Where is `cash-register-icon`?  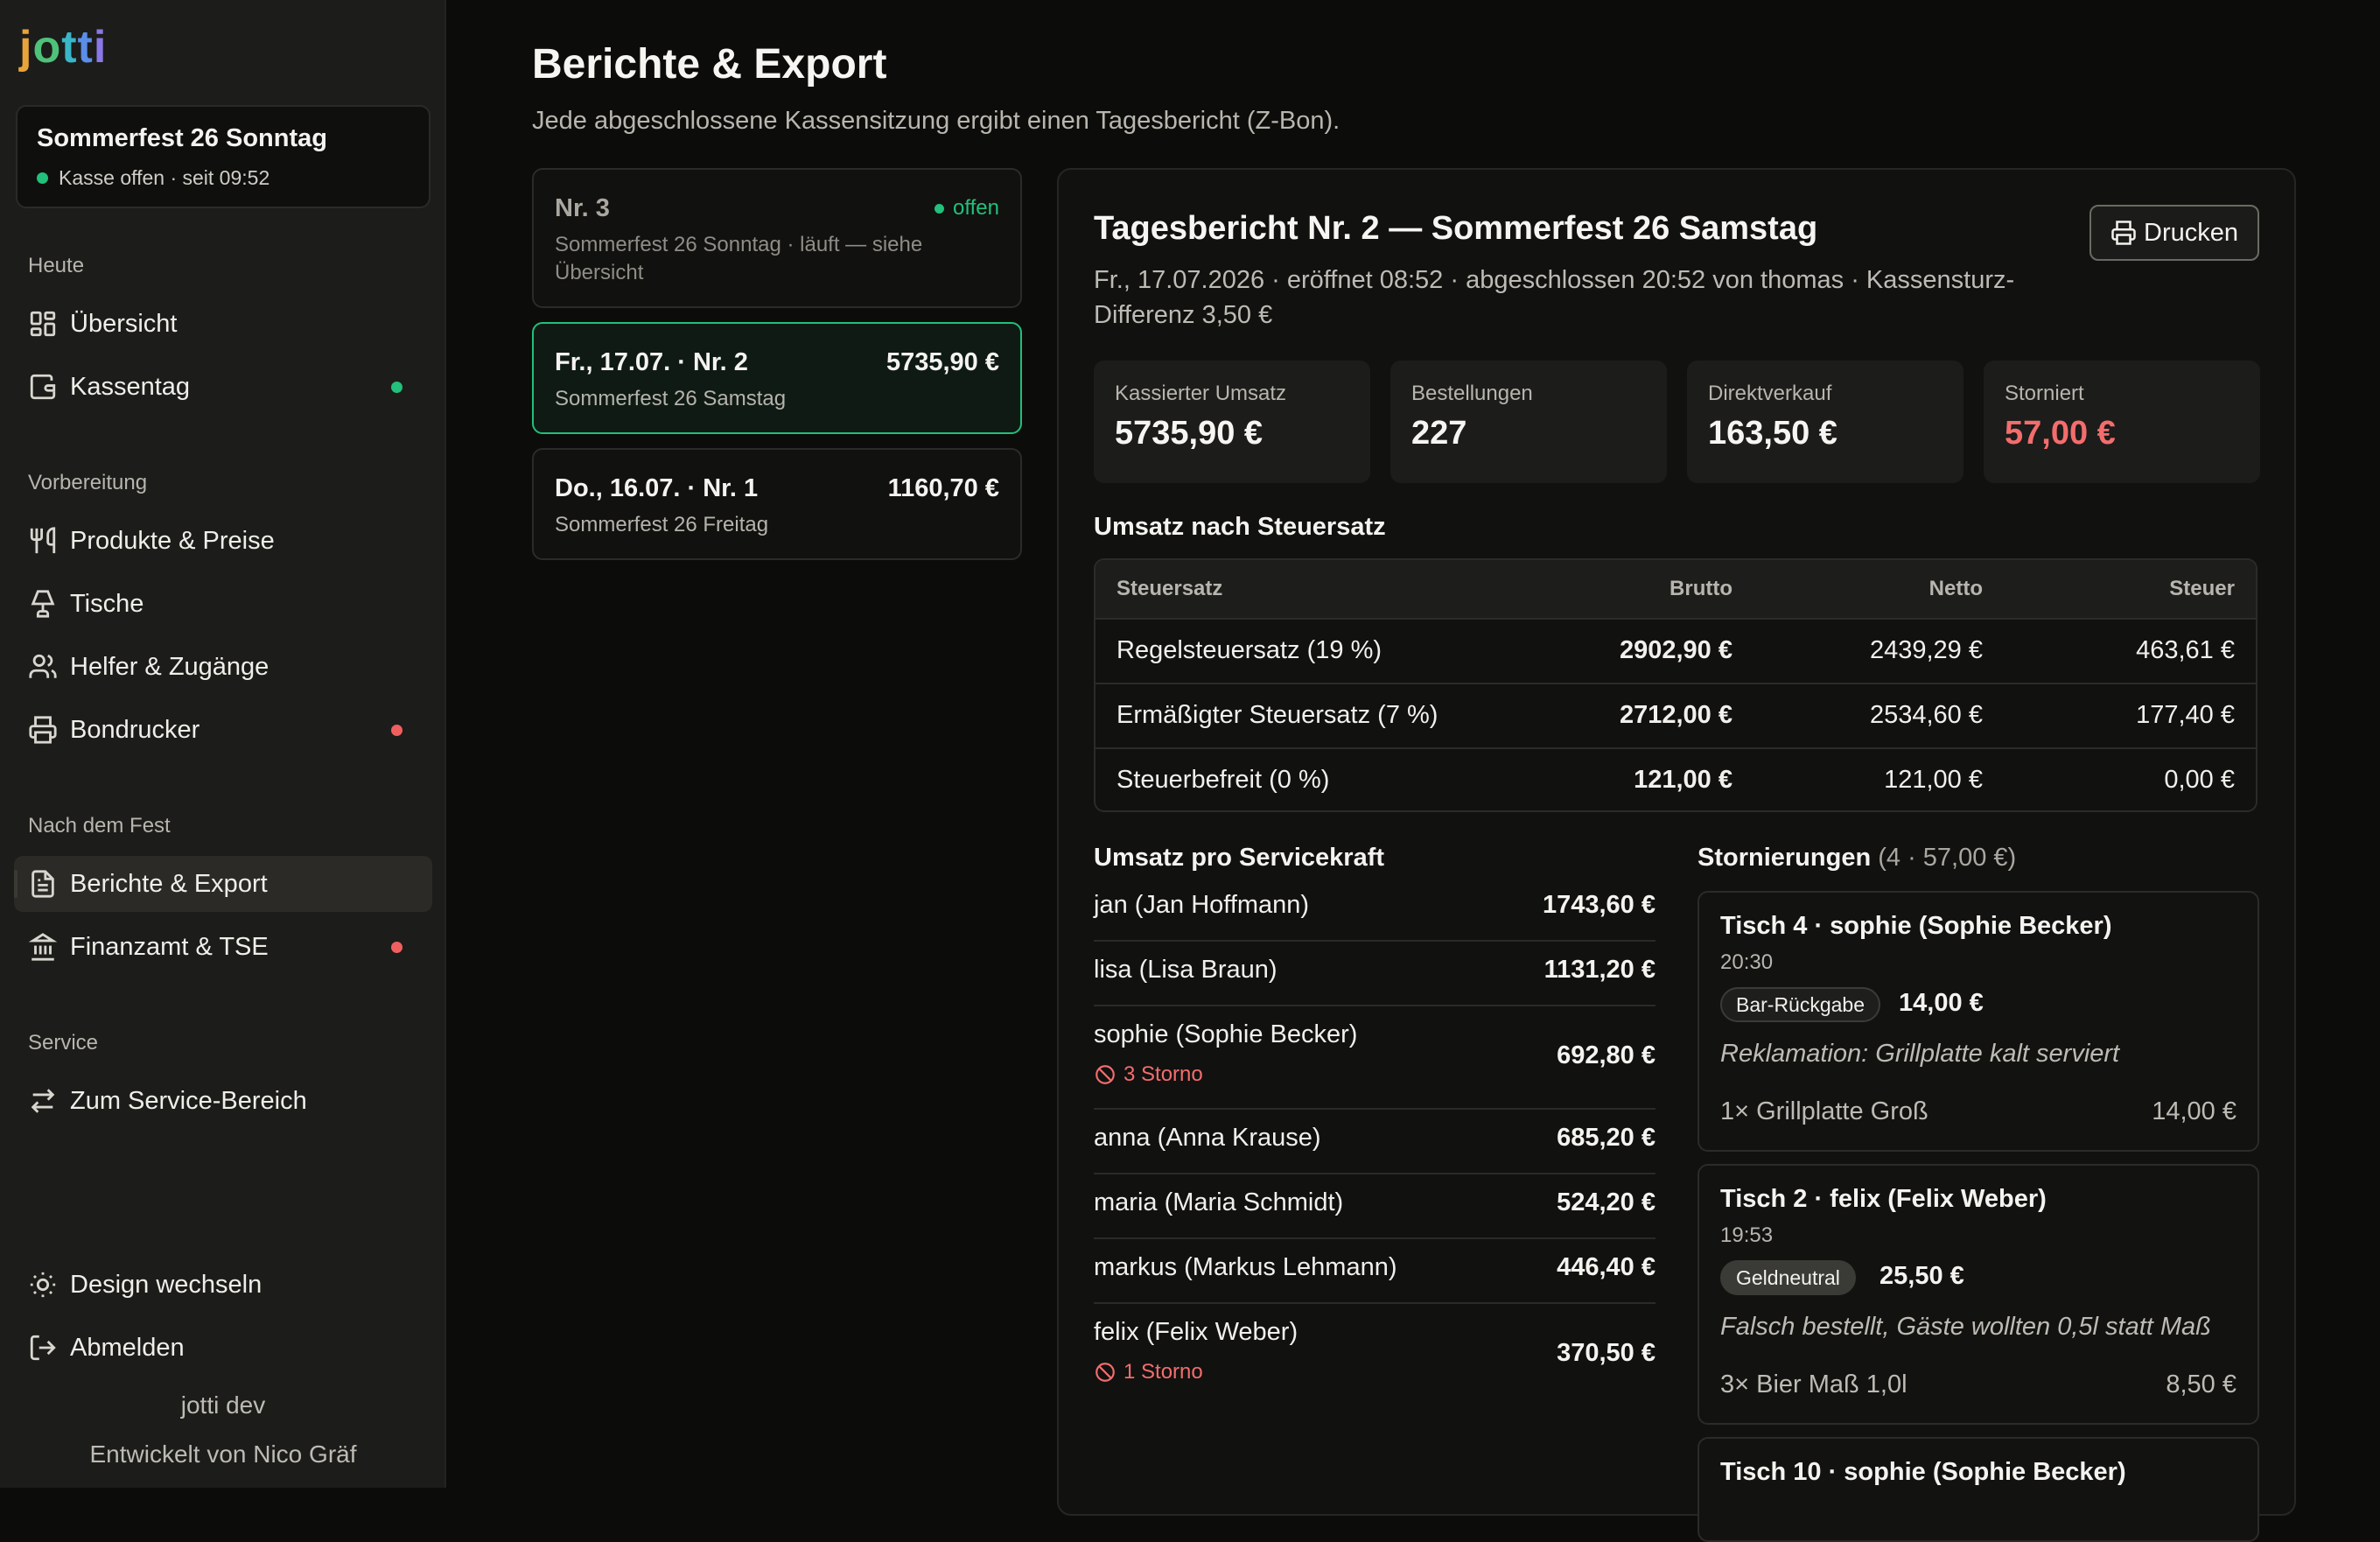
cash-register-icon is located at coordinates (43, 387).